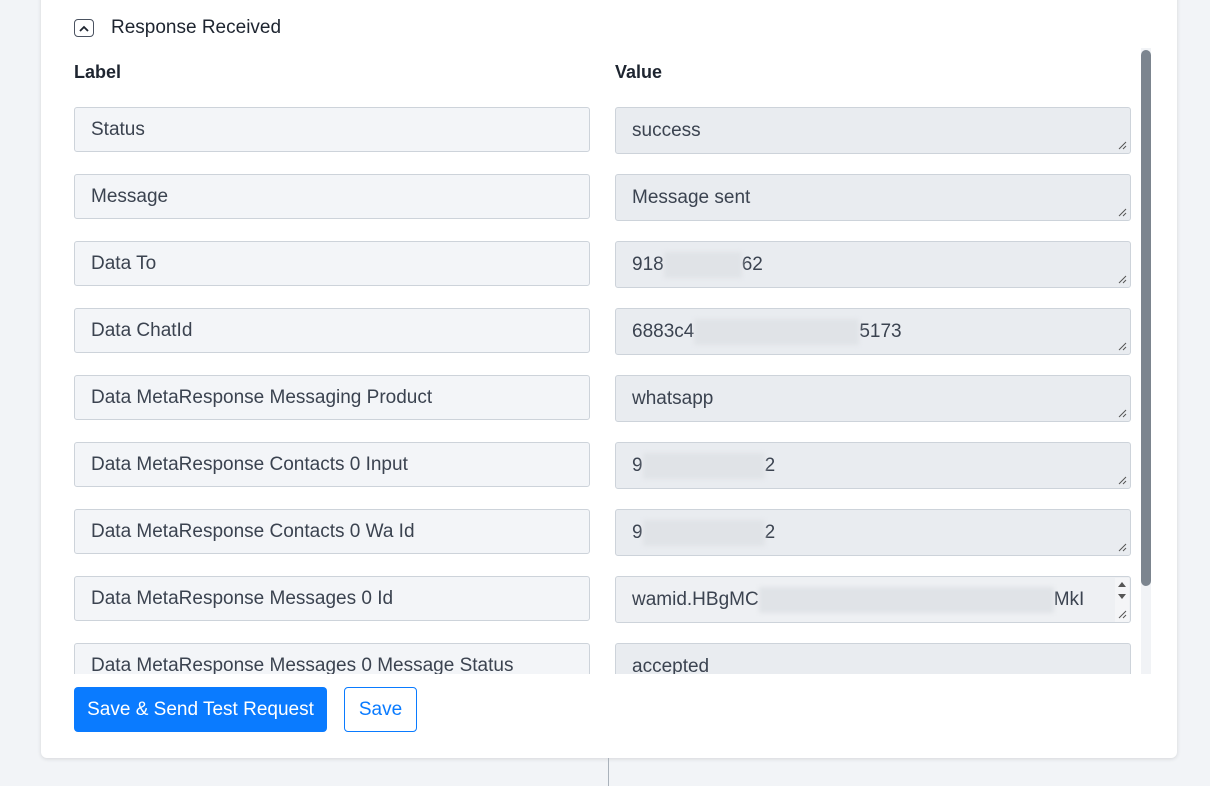 The width and height of the screenshot is (1210, 786). What do you see at coordinates (603, 529) in the screenshot?
I see `field-row: Data MetaResponse Contacts 0 Wa Id 9 2` at bounding box center [603, 529].